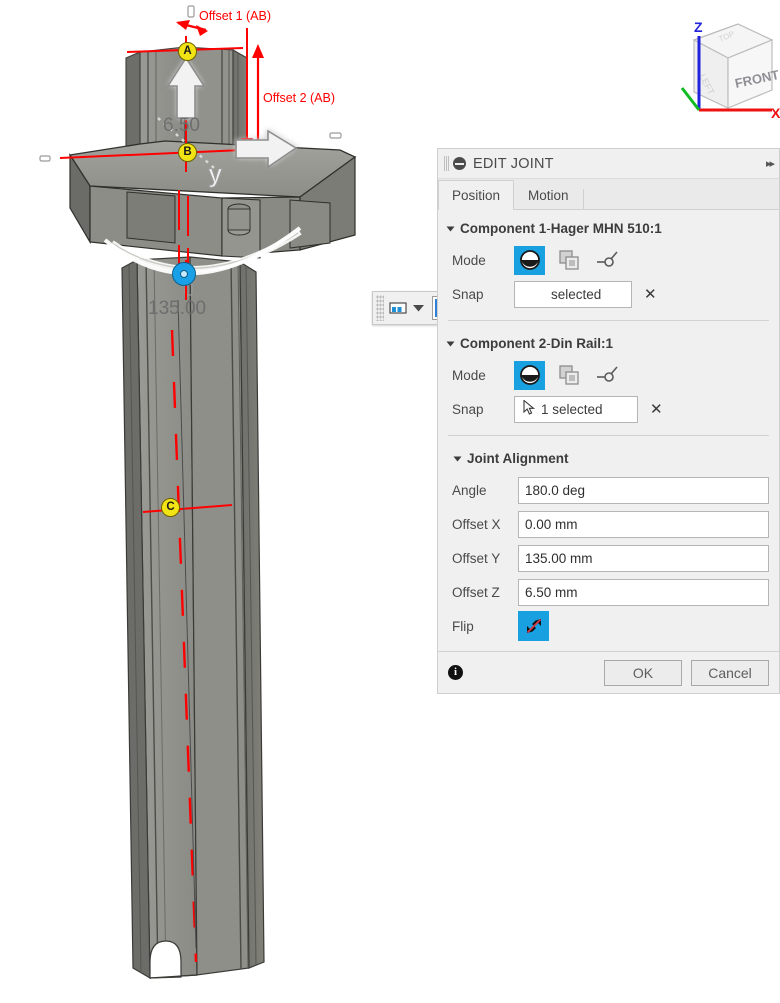  What do you see at coordinates (215, 173) in the screenshot?
I see `svg-text: y` at bounding box center [215, 173].